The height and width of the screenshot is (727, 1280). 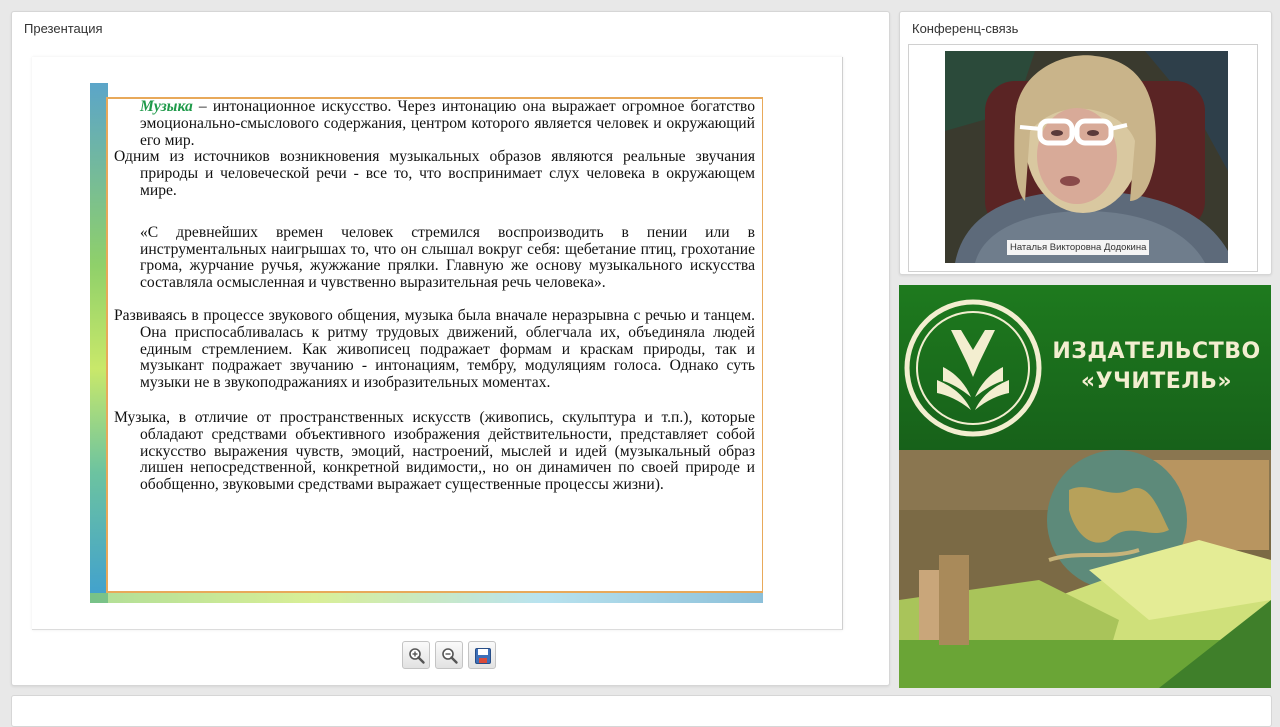 I want to click on books-globe-illustration, so click(x=1085, y=569).